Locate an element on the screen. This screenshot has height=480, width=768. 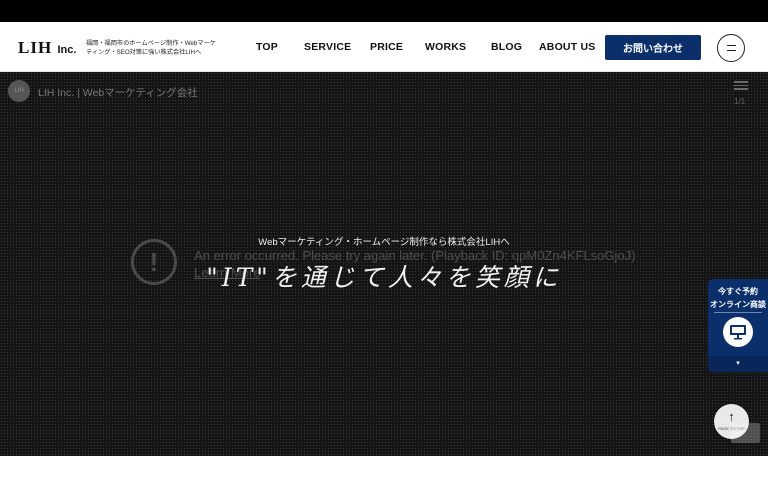
browser-top-bar is located at coordinates (384, 11).